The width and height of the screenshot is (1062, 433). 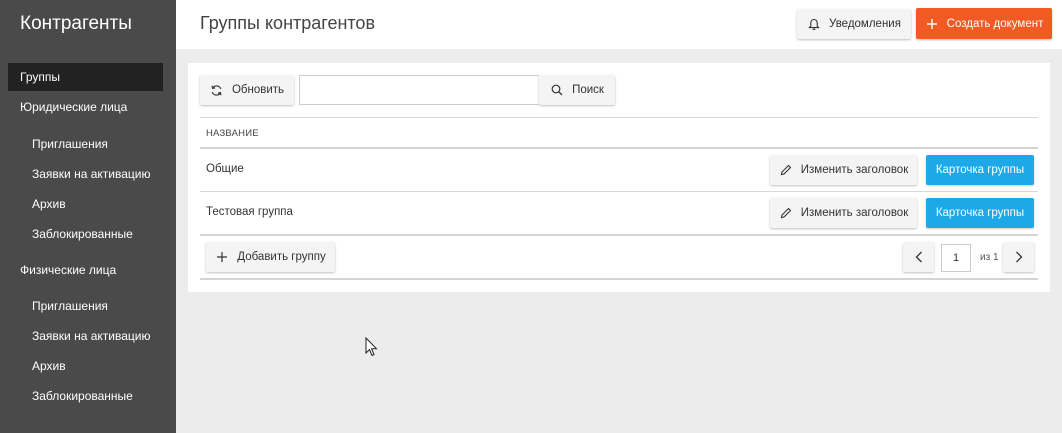 What do you see at coordinates (995, 23) in the screenshot?
I see `create-document-label: Создать документ` at bounding box center [995, 23].